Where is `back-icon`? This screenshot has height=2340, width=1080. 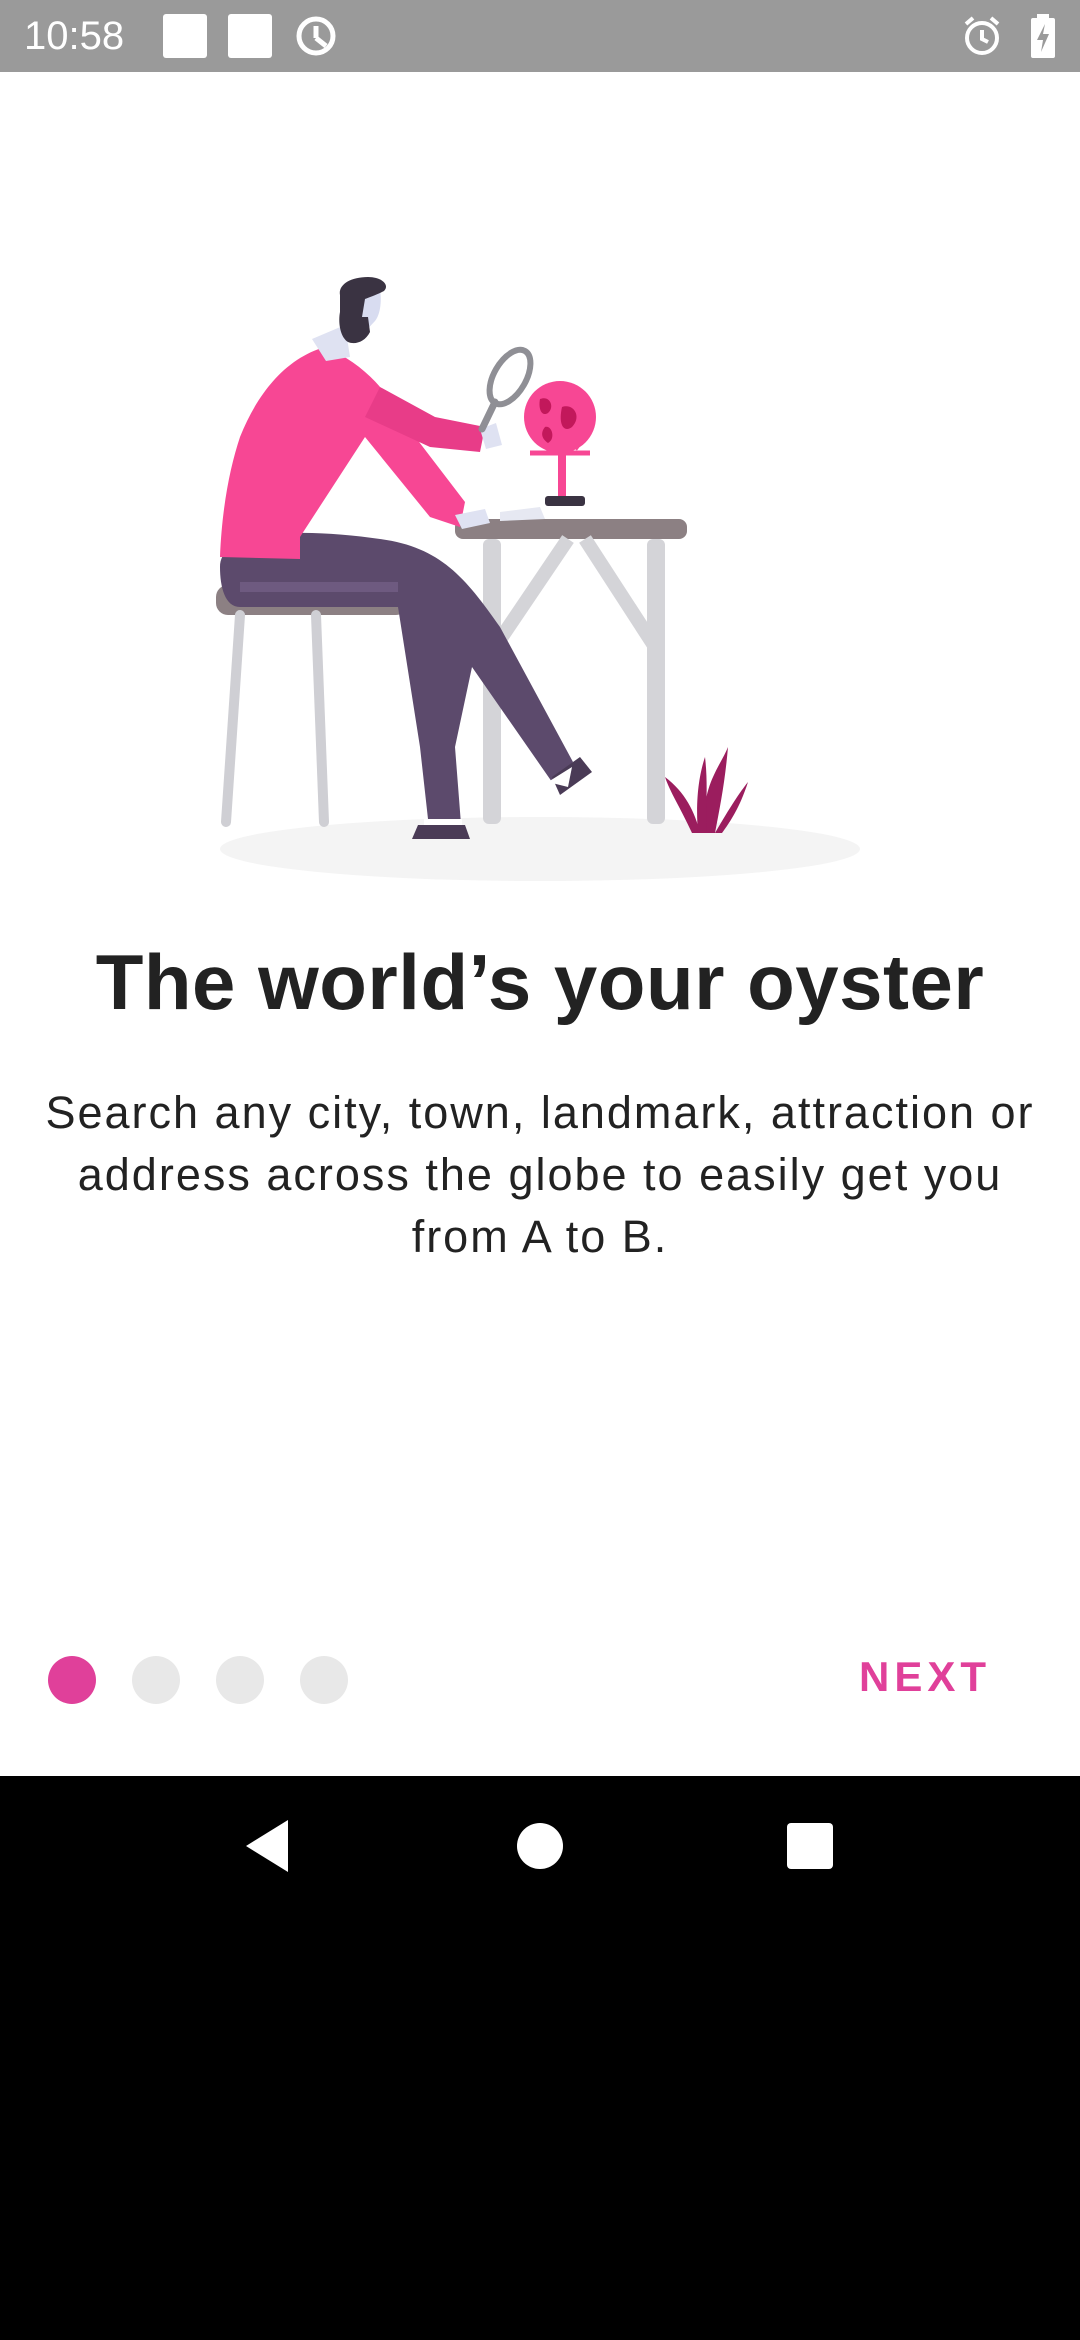 back-icon is located at coordinates (268, 1846).